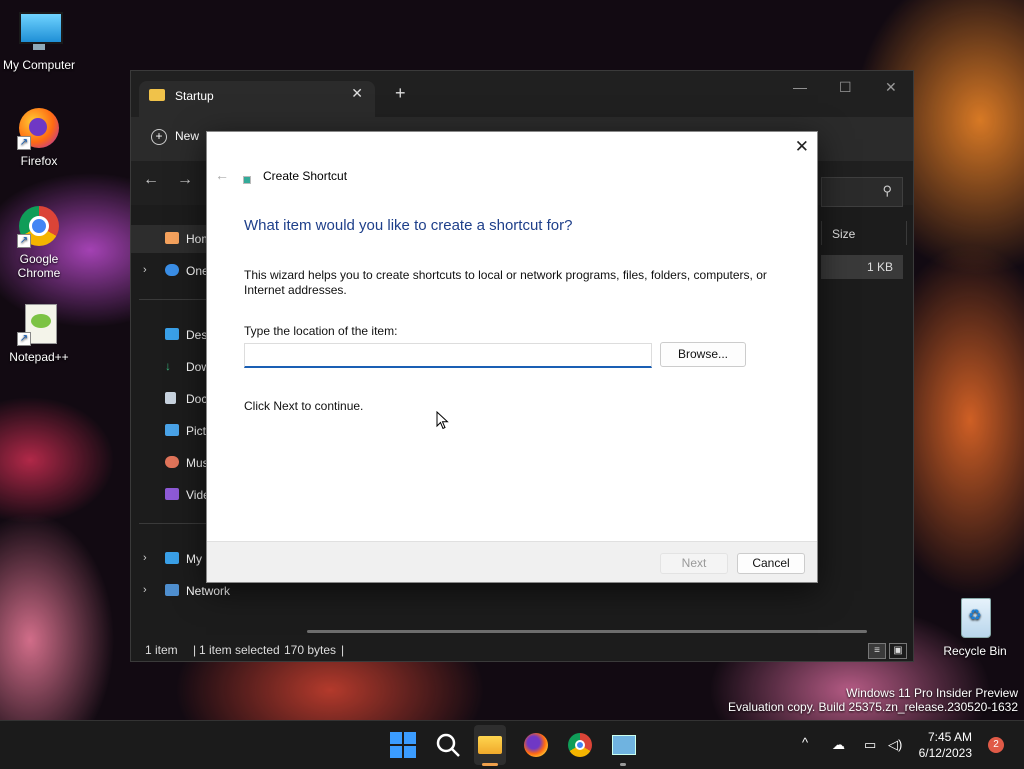  What do you see at coordinates (942, 745) in the screenshot?
I see `system-clock: 7:45 AM 6/12/2023` at bounding box center [942, 745].